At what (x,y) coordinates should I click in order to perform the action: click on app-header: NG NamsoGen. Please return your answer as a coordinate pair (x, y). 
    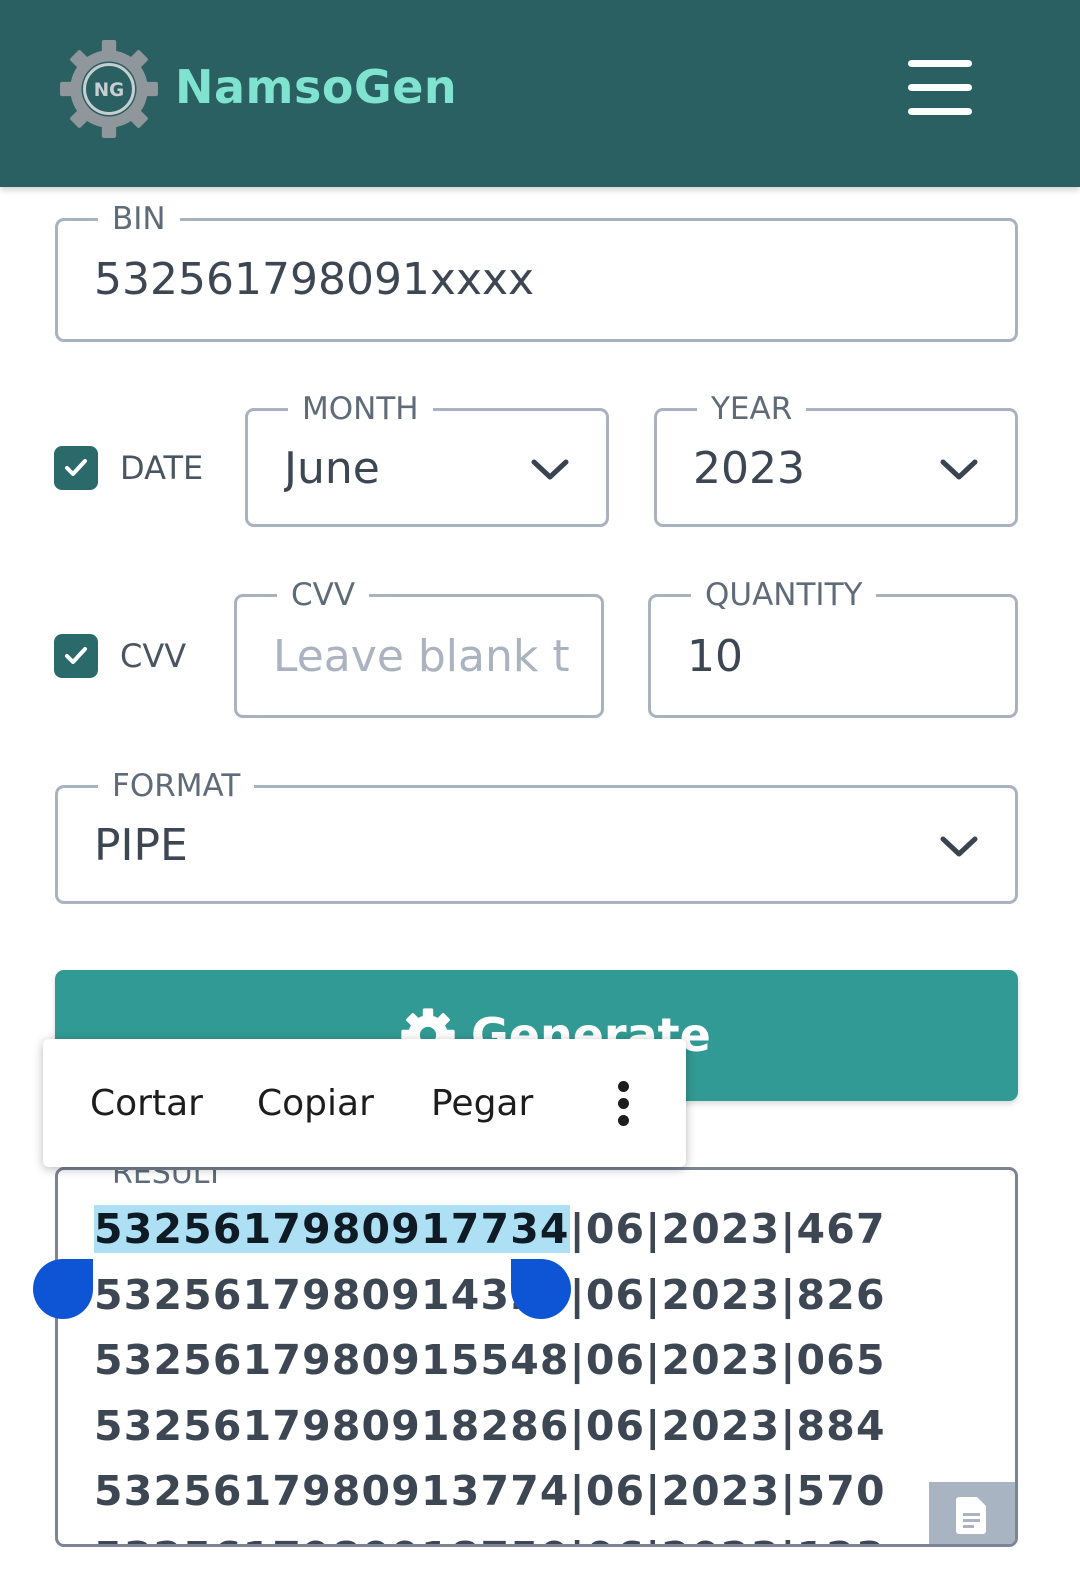
    Looking at the image, I should click on (540, 93).